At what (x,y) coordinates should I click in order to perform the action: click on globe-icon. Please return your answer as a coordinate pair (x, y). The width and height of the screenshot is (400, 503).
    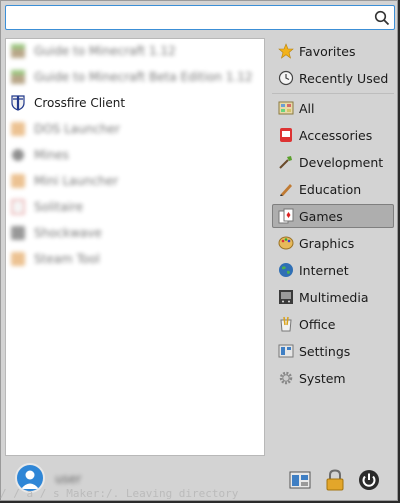
    Looking at the image, I should click on (286, 270).